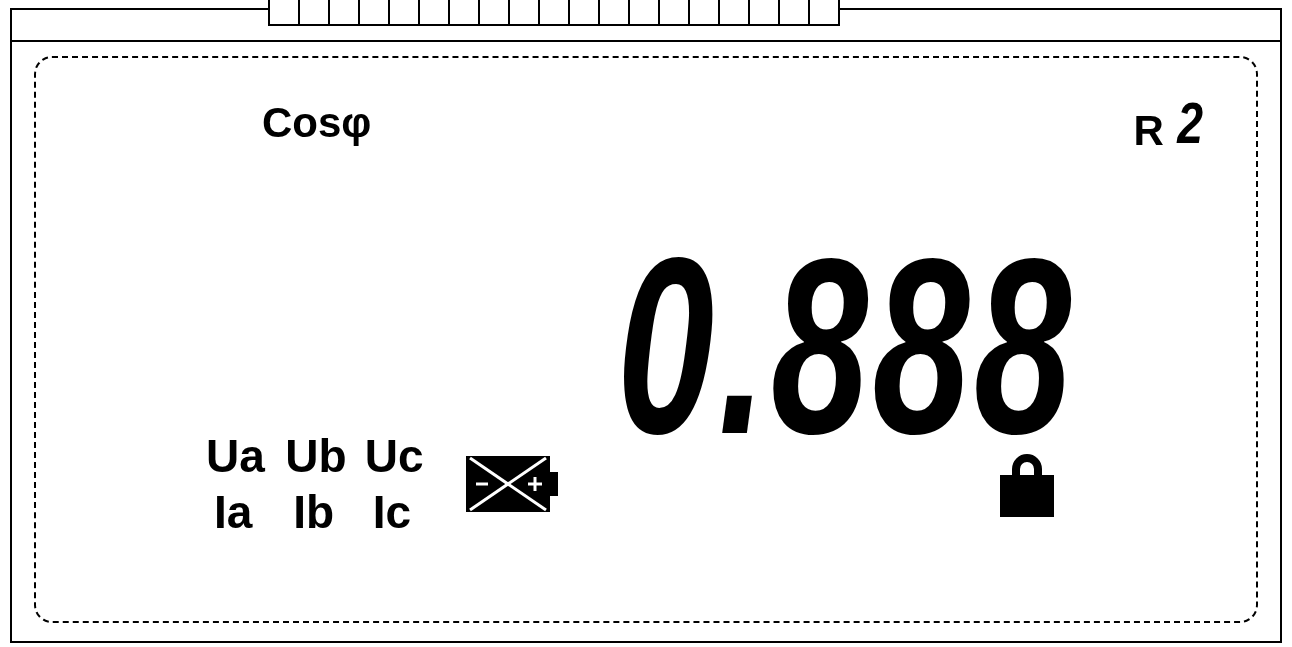 The height and width of the screenshot is (647, 1292). I want to click on register-digit: 2, so click(1189, 123).